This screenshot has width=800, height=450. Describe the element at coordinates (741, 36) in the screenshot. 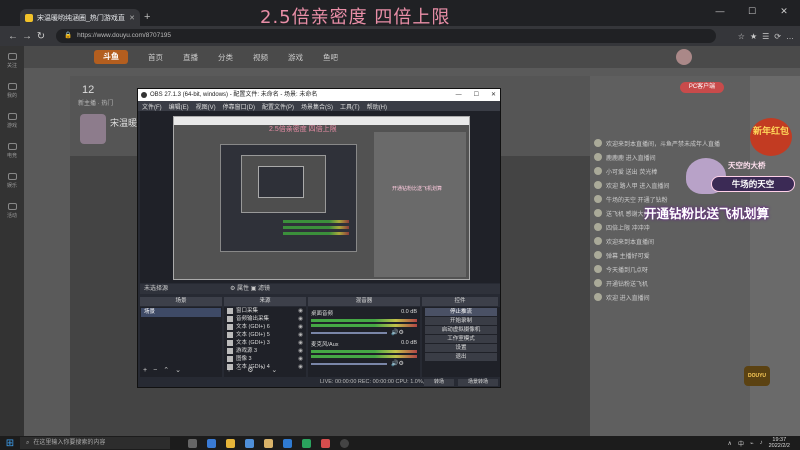

I see `bookmark-star-icon: ☆` at that location.